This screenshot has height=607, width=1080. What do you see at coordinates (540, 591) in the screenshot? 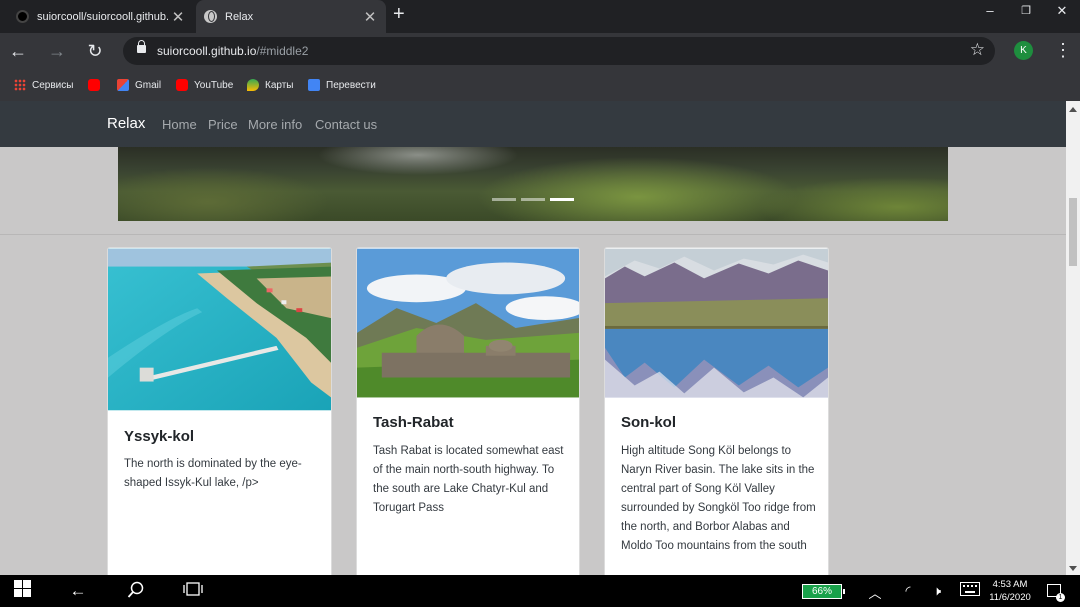
I see `windows-taskbar: ← 66% ︿ ◜ 🕨 4:53 AM 11/6/2020 1` at bounding box center [540, 591].